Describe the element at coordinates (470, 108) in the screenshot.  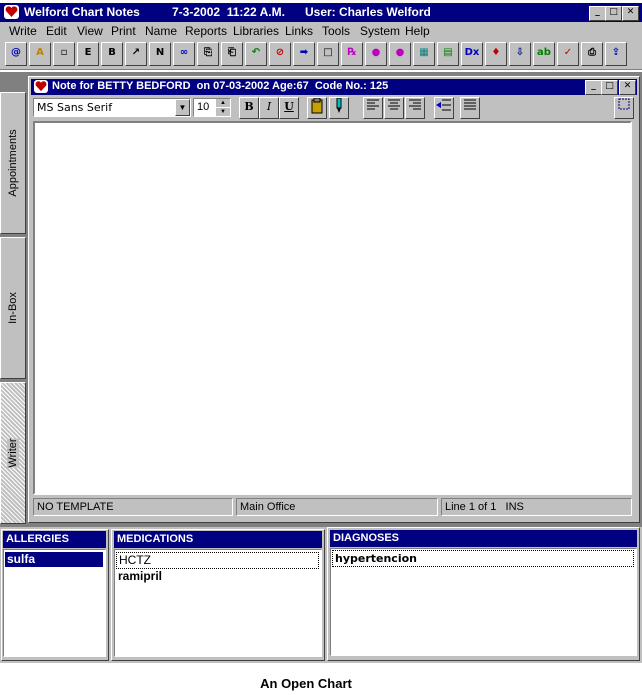
I see `justify-icon` at that location.